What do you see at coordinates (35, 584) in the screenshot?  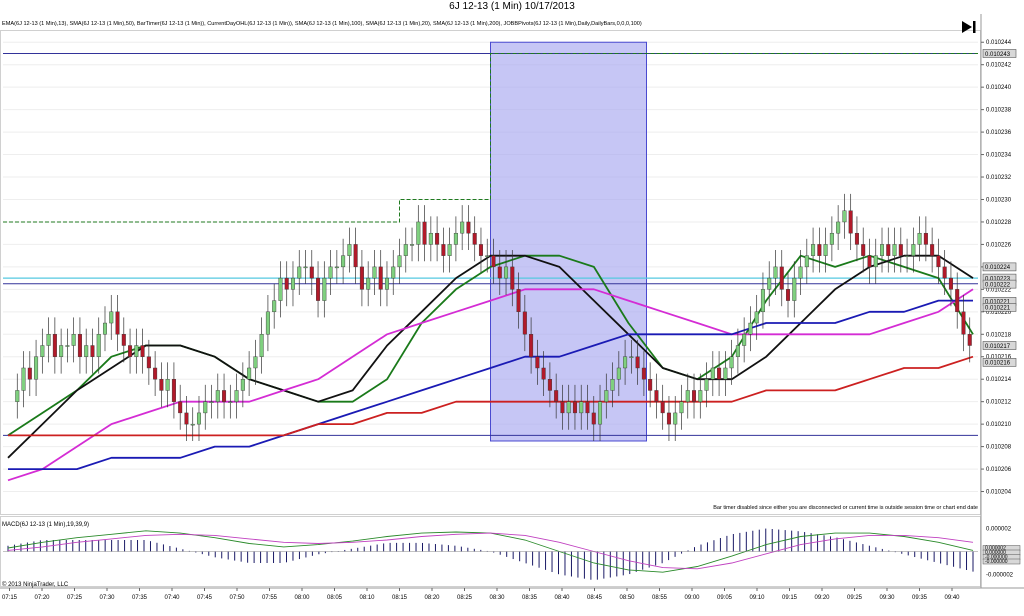 I see `copyright: © 2013 NinjaTrader, LLC` at bounding box center [35, 584].